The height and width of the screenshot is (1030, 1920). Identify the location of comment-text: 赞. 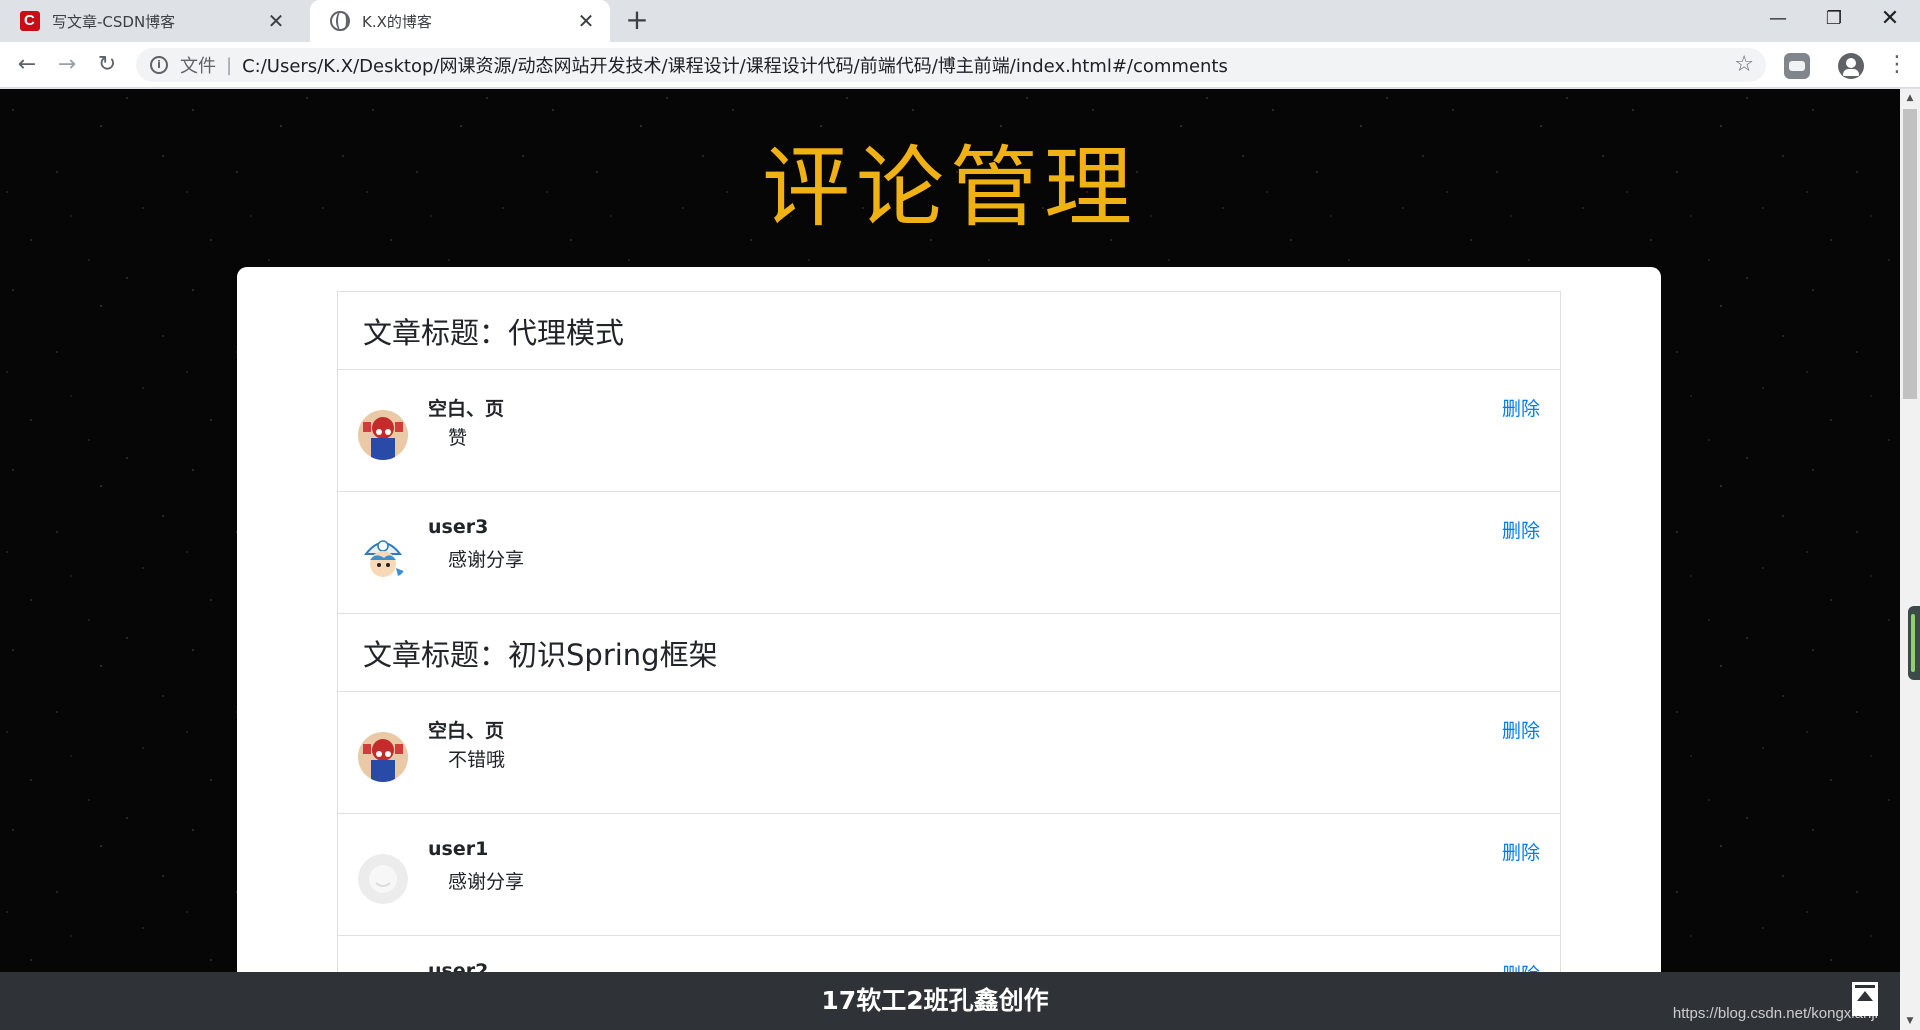
(458, 438).